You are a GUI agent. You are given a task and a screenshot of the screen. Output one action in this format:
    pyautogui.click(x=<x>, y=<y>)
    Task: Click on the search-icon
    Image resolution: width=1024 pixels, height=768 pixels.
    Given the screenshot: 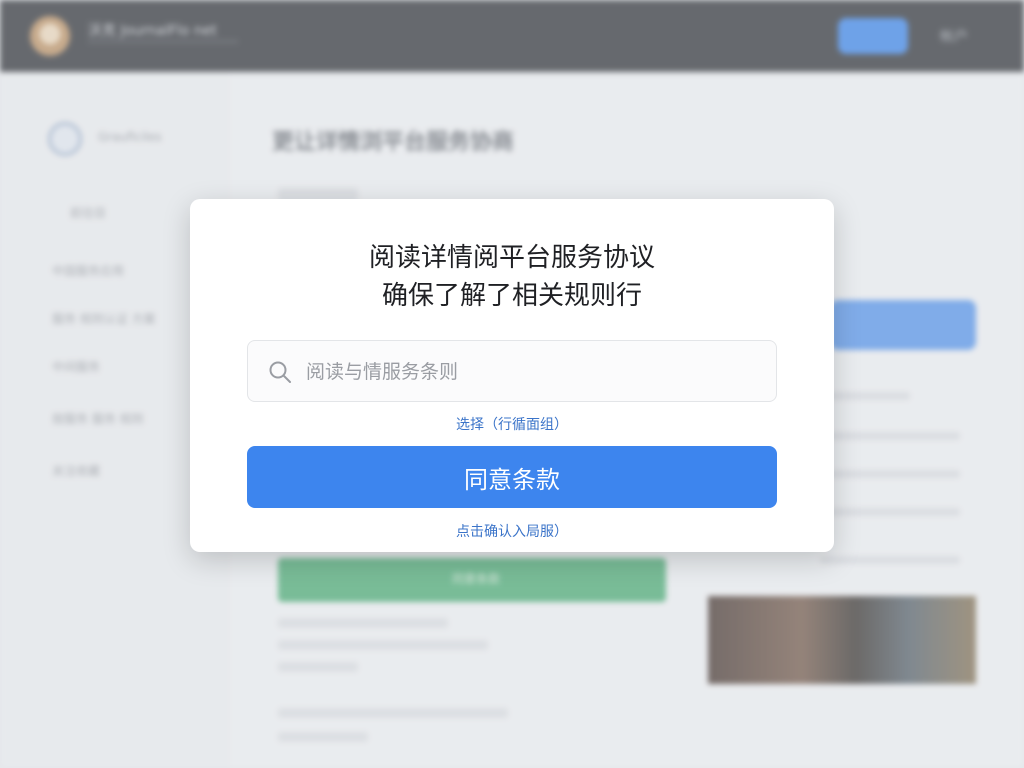 What is the action you would take?
    pyautogui.click(x=280, y=372)
    